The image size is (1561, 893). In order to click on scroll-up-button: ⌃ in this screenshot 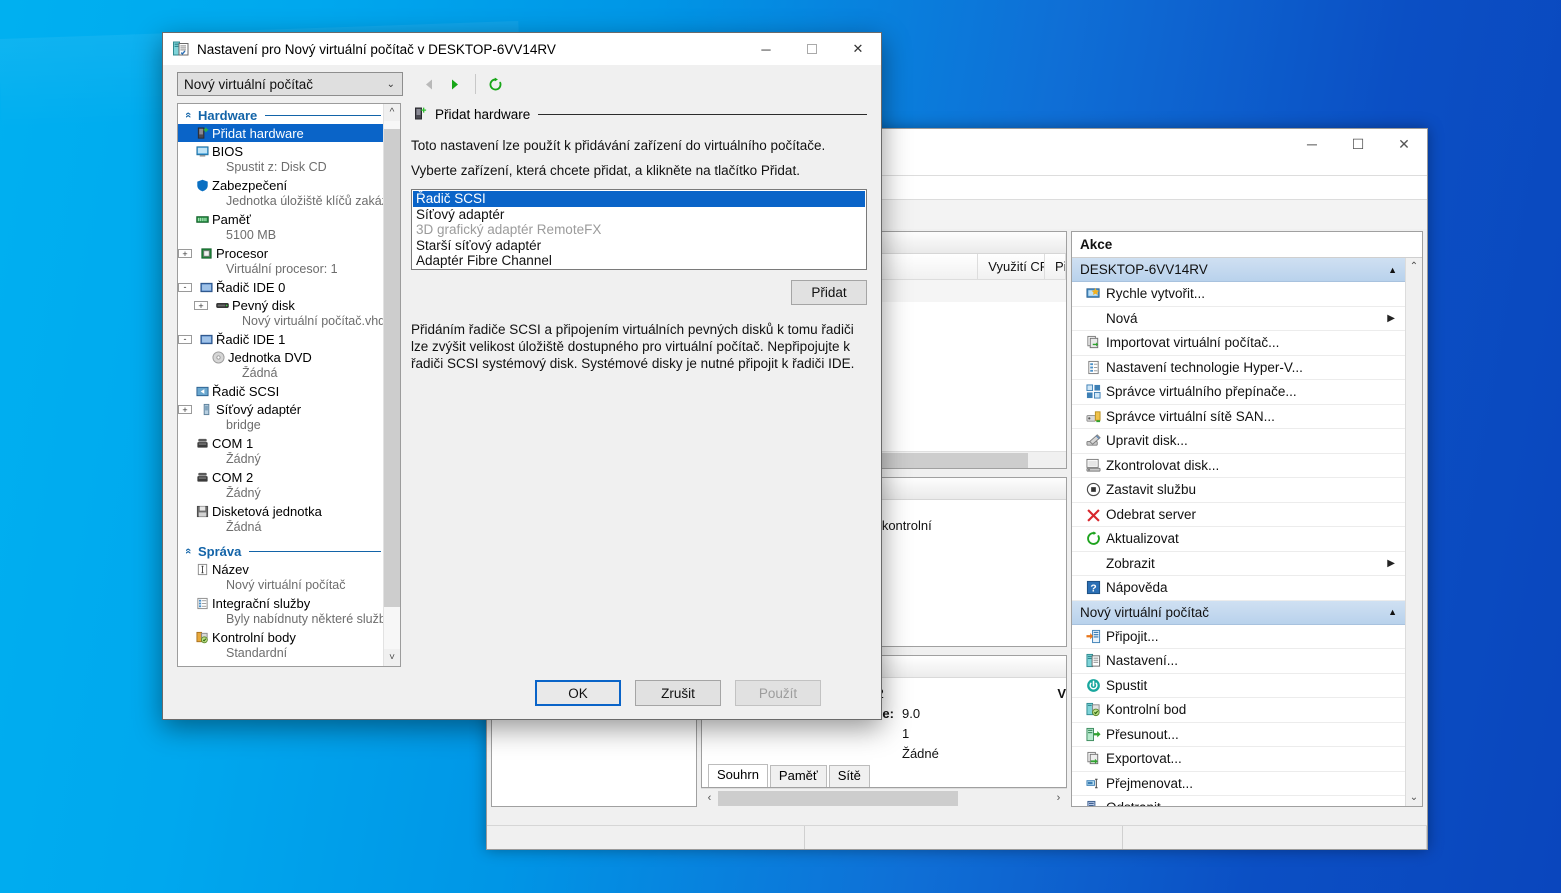, I will do `click(1414, 266)`.